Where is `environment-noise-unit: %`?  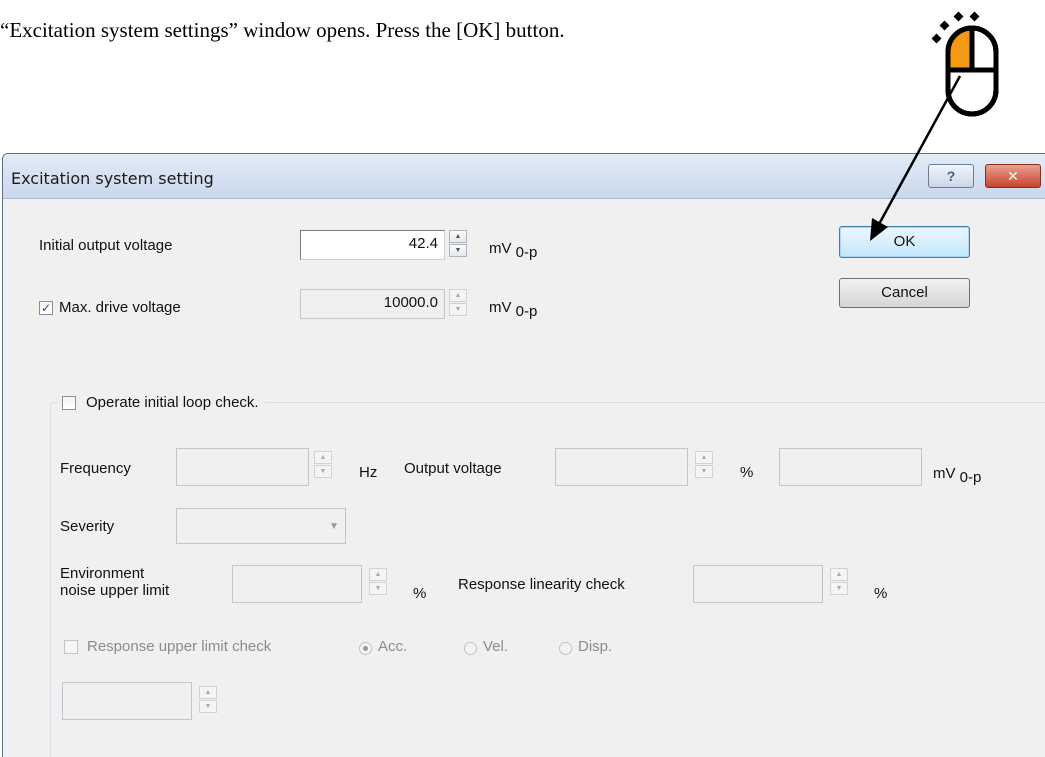
environment-noise-unit: % is located at coordinates (420, 593).